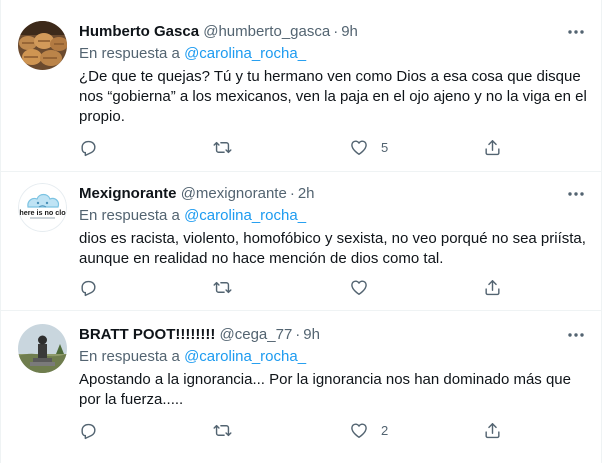 The height and width of the screenshot is (463, 602). Describe the element at coordinates (306, 193) in the screenshot. I see `tweet-time: 2h` at that location.